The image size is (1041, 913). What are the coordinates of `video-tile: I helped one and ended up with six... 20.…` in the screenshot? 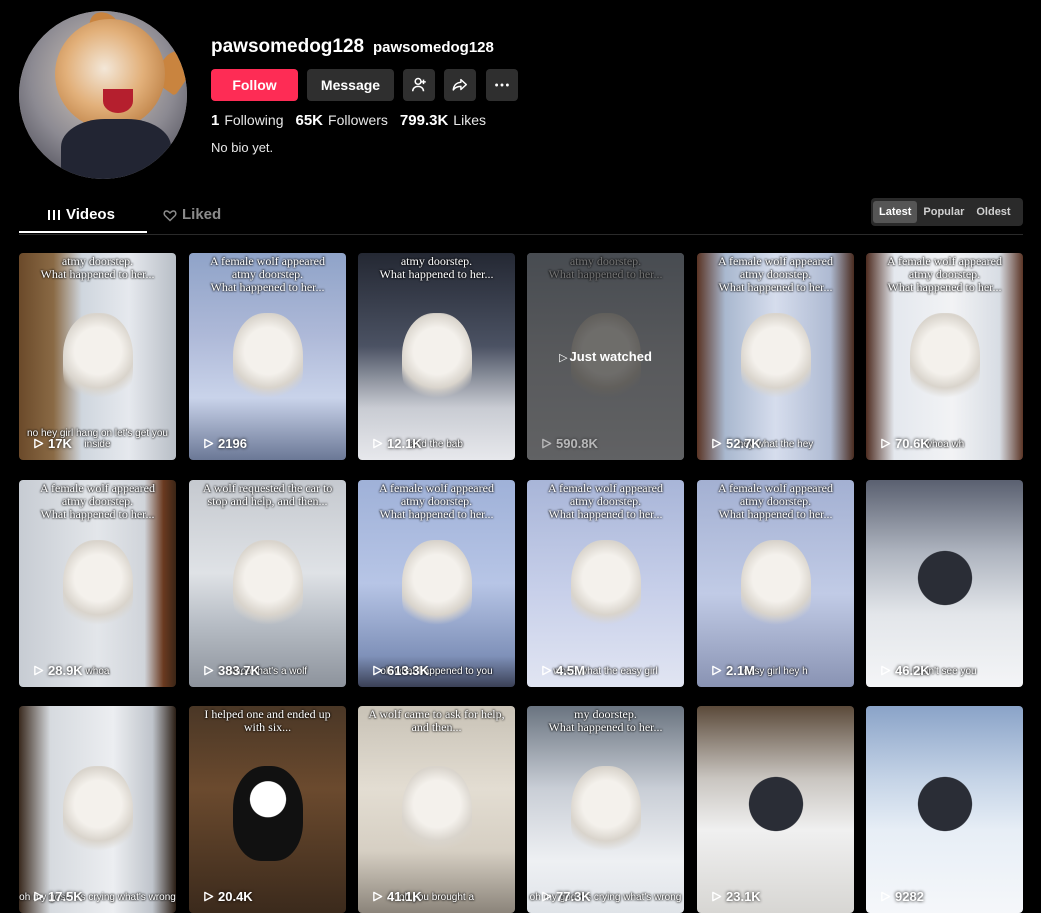 It's located at (267, 809).